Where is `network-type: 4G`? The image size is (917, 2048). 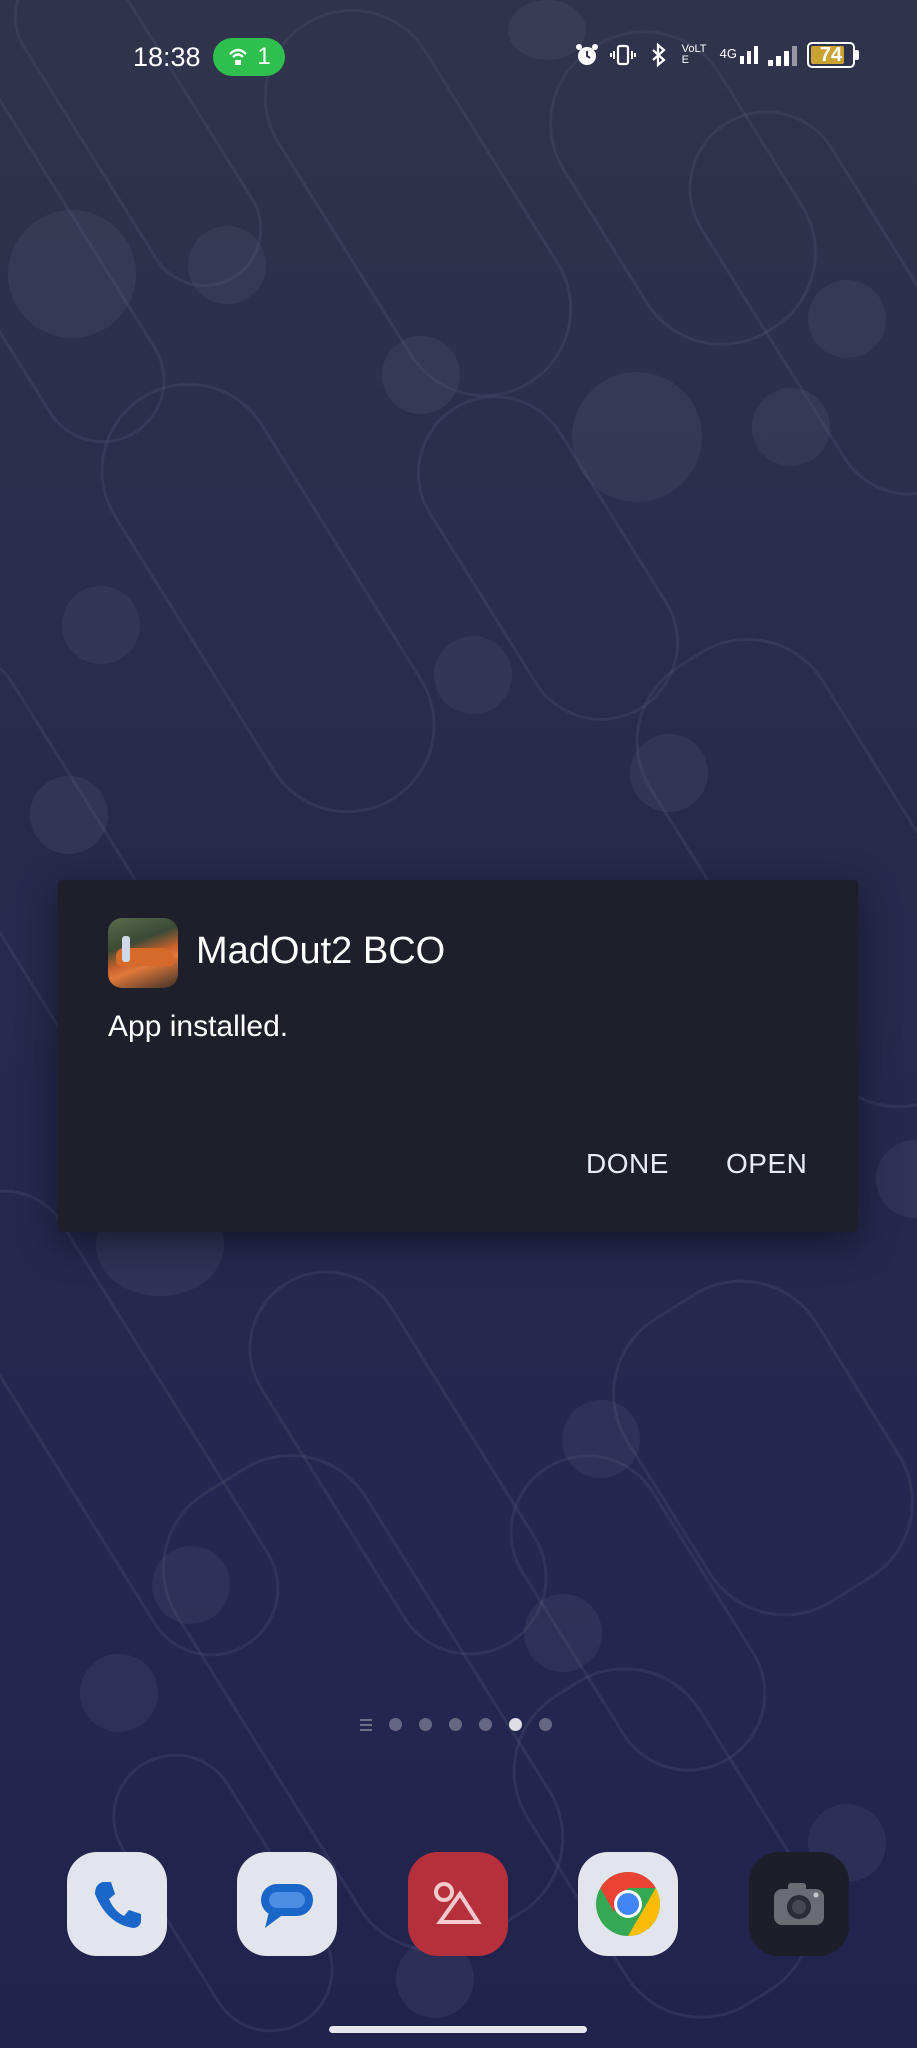 network-type: 4G is located at coordinates (728, 53).